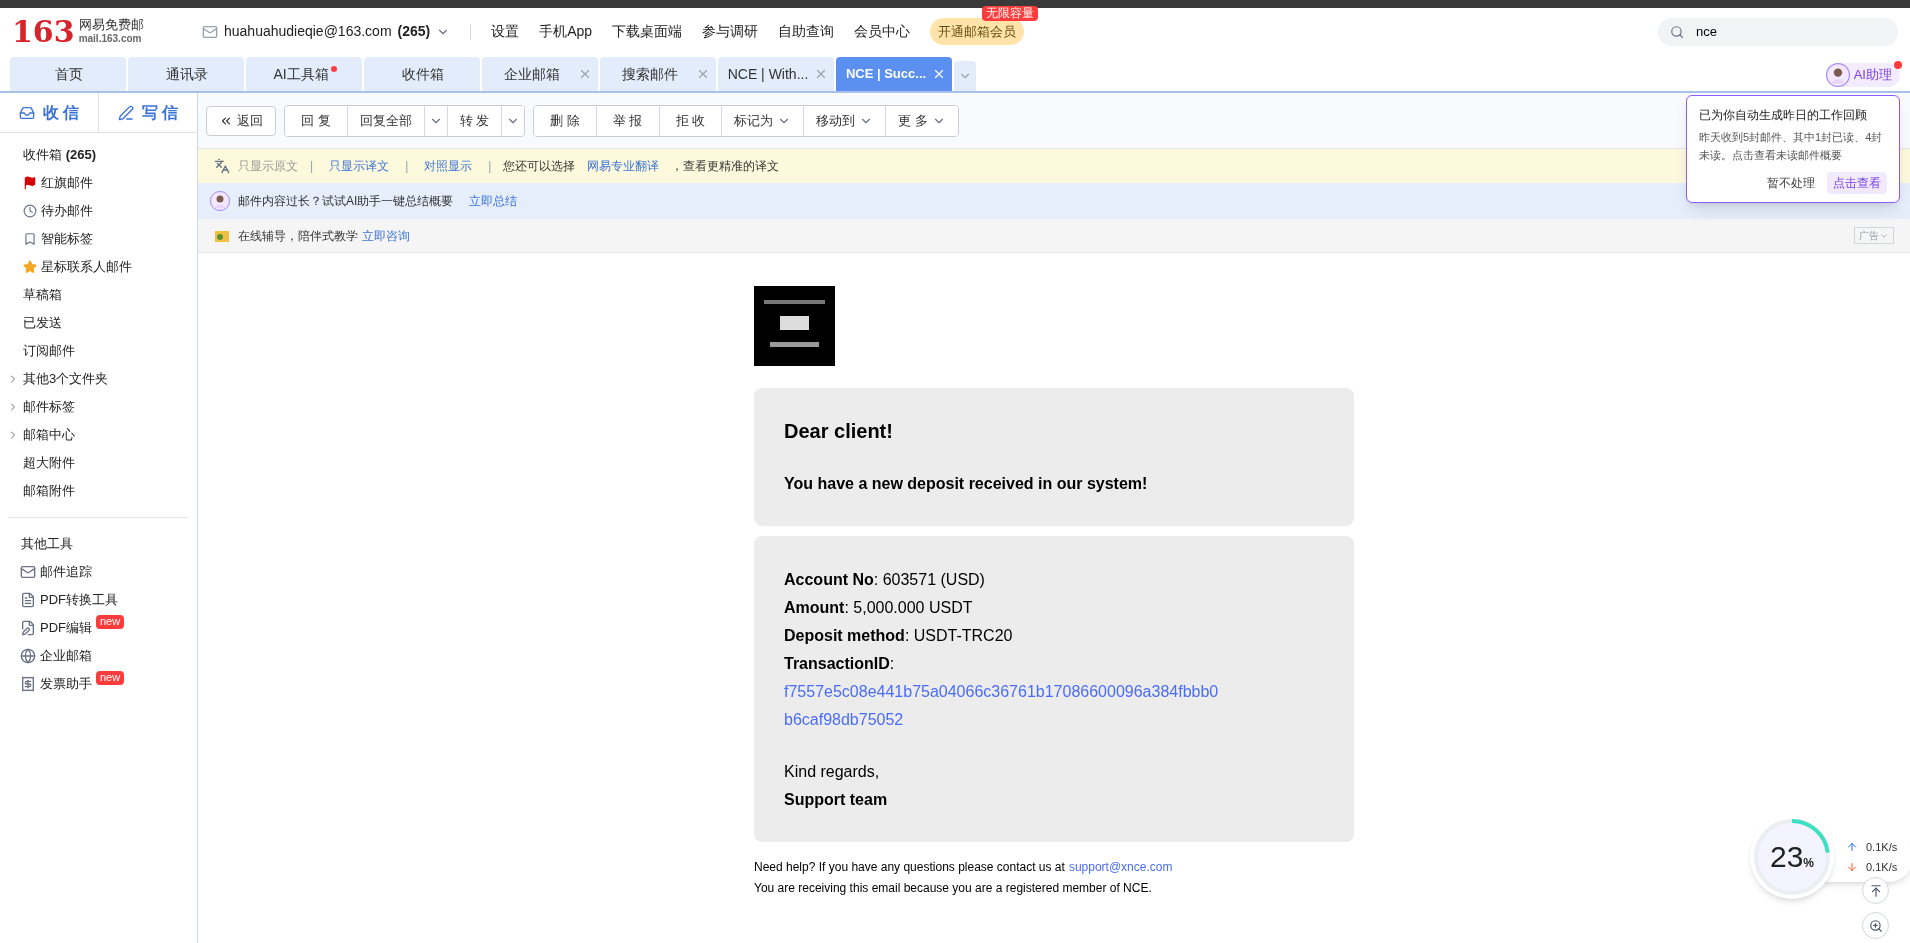 The height and width of the screenshot is (943, 1910). Describe the element at coordinates (98, 656) in the screenshot. I see `tool-item: 企业邮箱` at that location.